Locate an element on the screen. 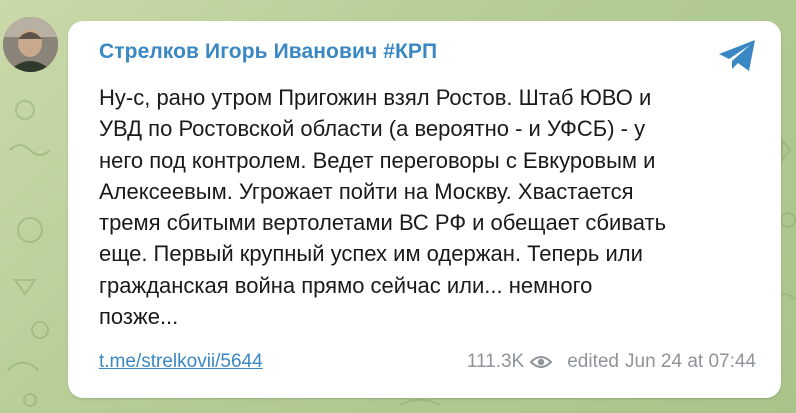 This screenshot has height=413, width=796. message-meta: 111.3K edited Jun 24 at 07:44 is located at coordinates (611, 362).